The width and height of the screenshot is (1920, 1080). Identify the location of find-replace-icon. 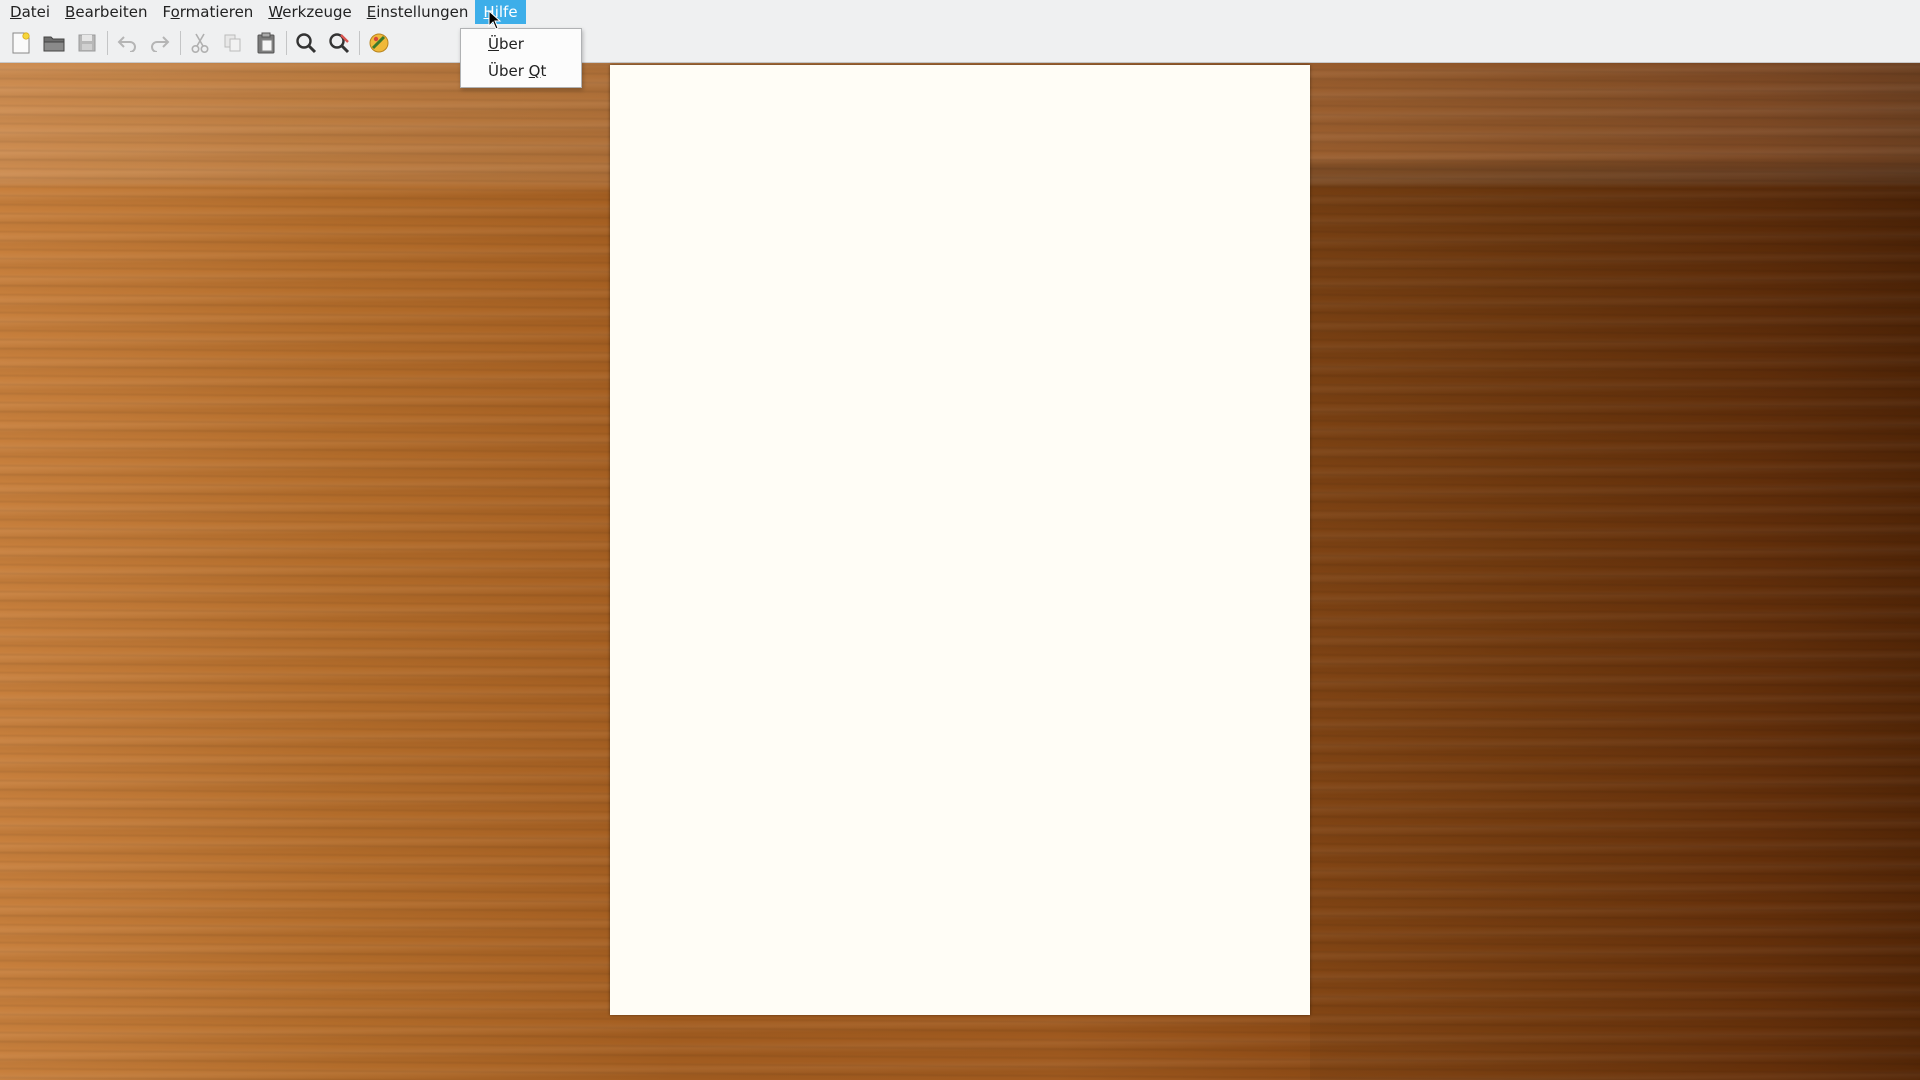
(339, 43).